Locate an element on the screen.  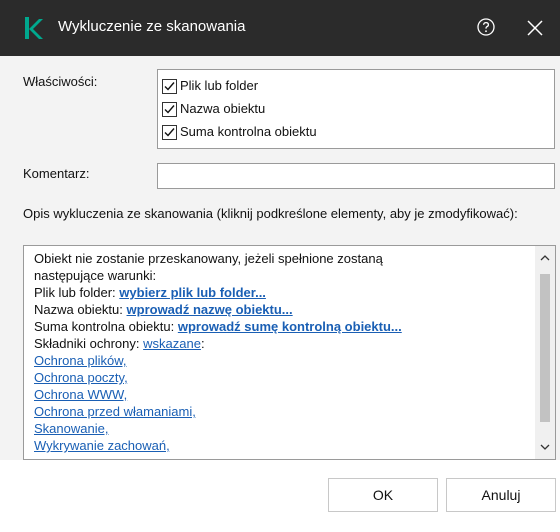
cancel-button: Anuluj is located at coordinates (501, 495).